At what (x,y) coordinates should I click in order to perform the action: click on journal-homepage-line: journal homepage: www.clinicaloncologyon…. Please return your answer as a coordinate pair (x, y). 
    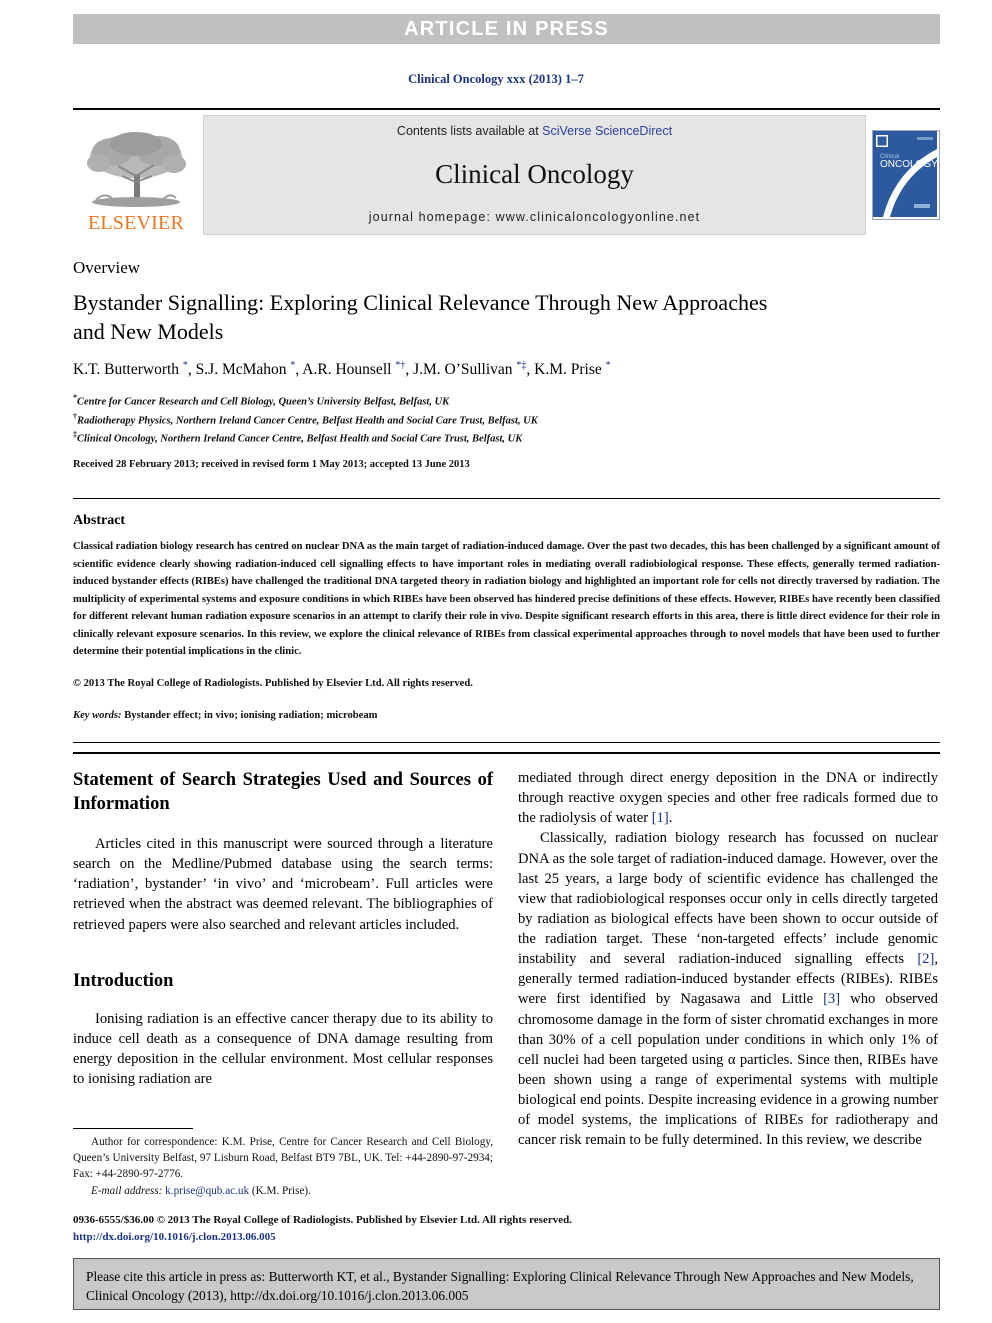
    Looking at the image, I should click on (534, 217).